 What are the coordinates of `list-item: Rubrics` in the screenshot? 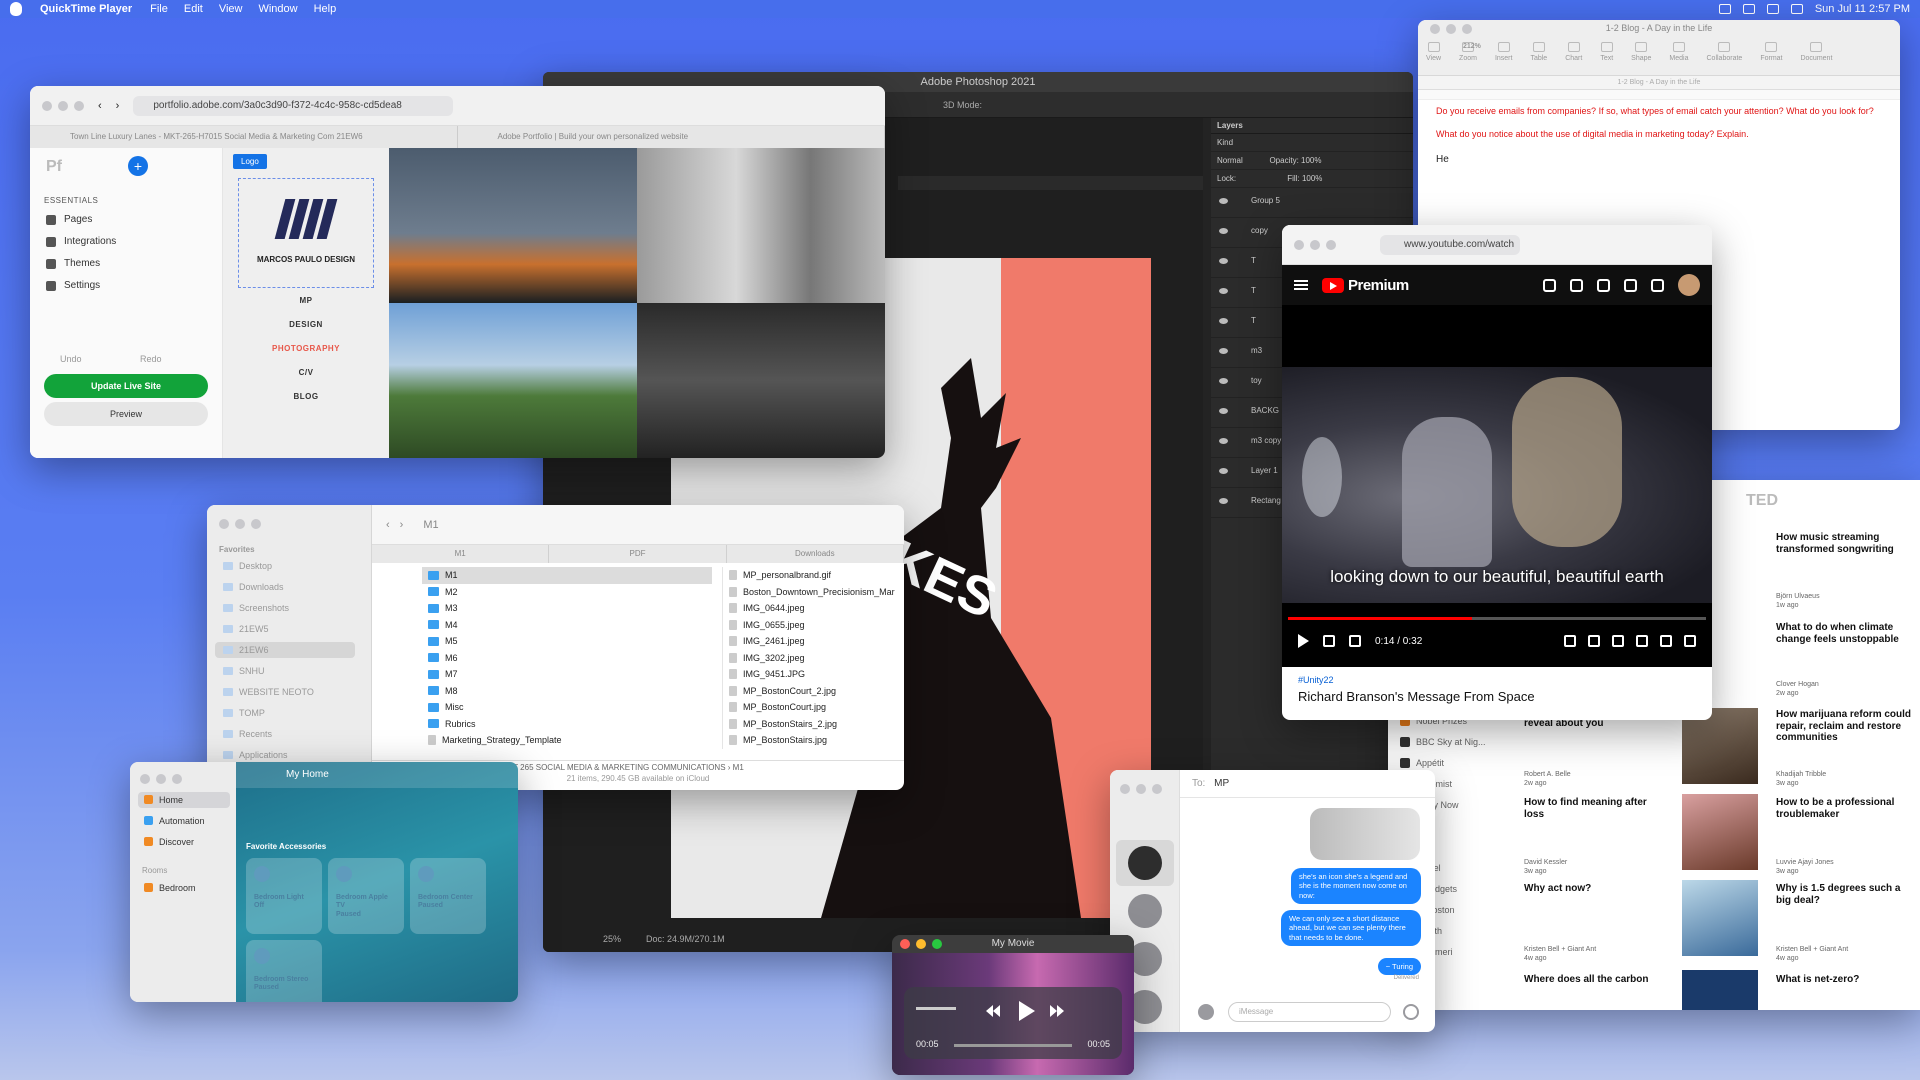 It's located at (567, 724).